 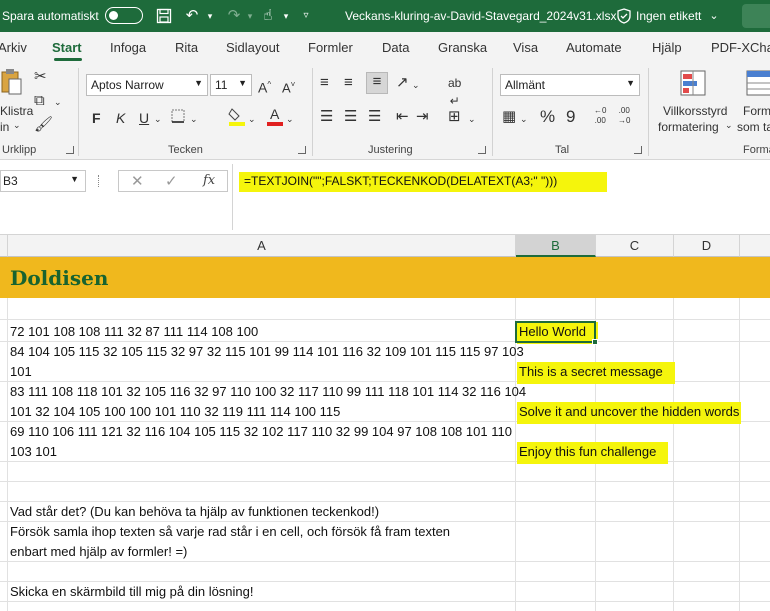 What do you see at coordinates (524, 119) in the screenshot?
I see `accounting-dropdown-icon: ⌄` at bounding box center [524, 119].